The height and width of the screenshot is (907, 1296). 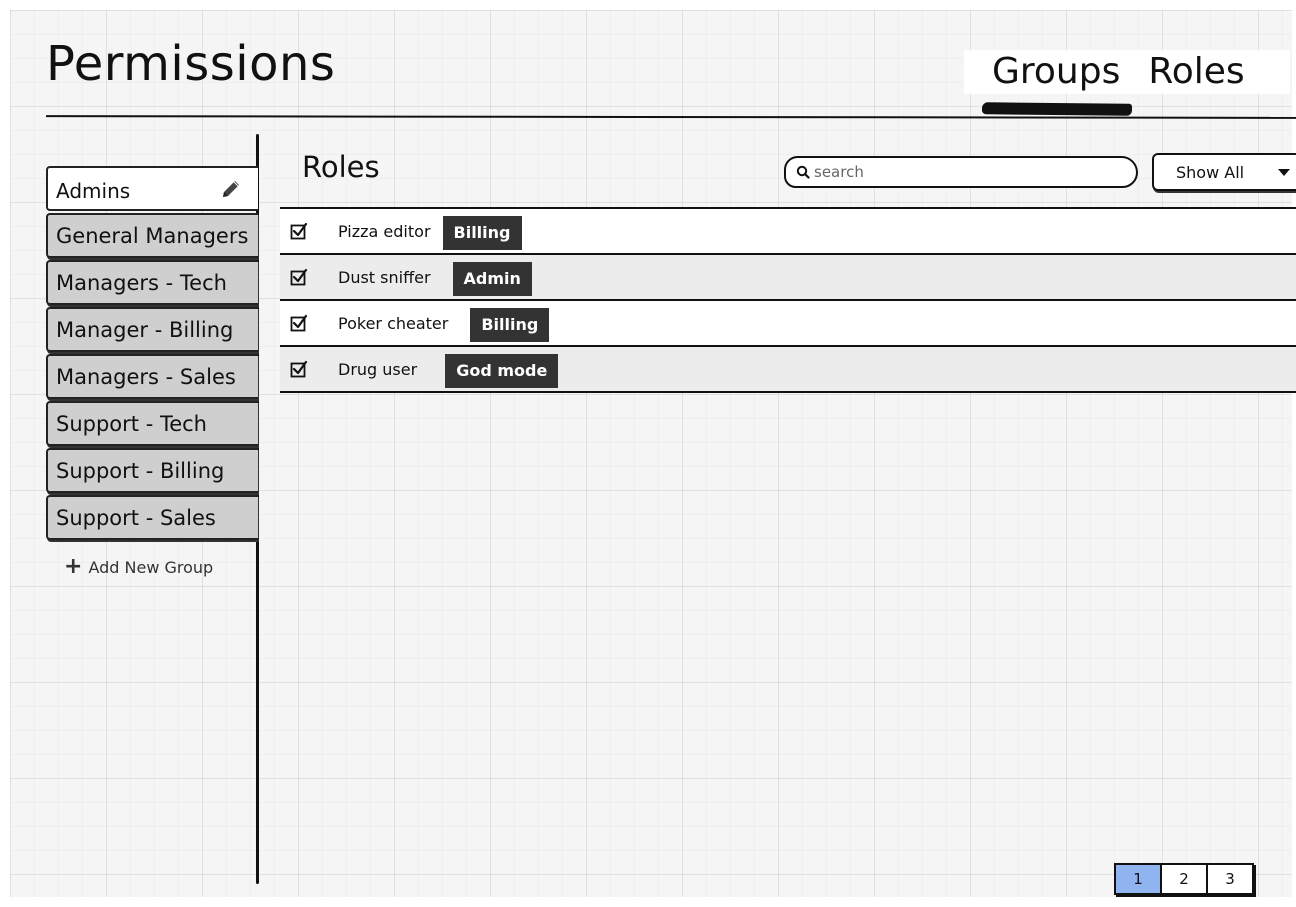 What do you see at coordinates (140, 470) in the screenshot?
I see `group-item-label: Support - Billing` at bounding box center [140, 470].